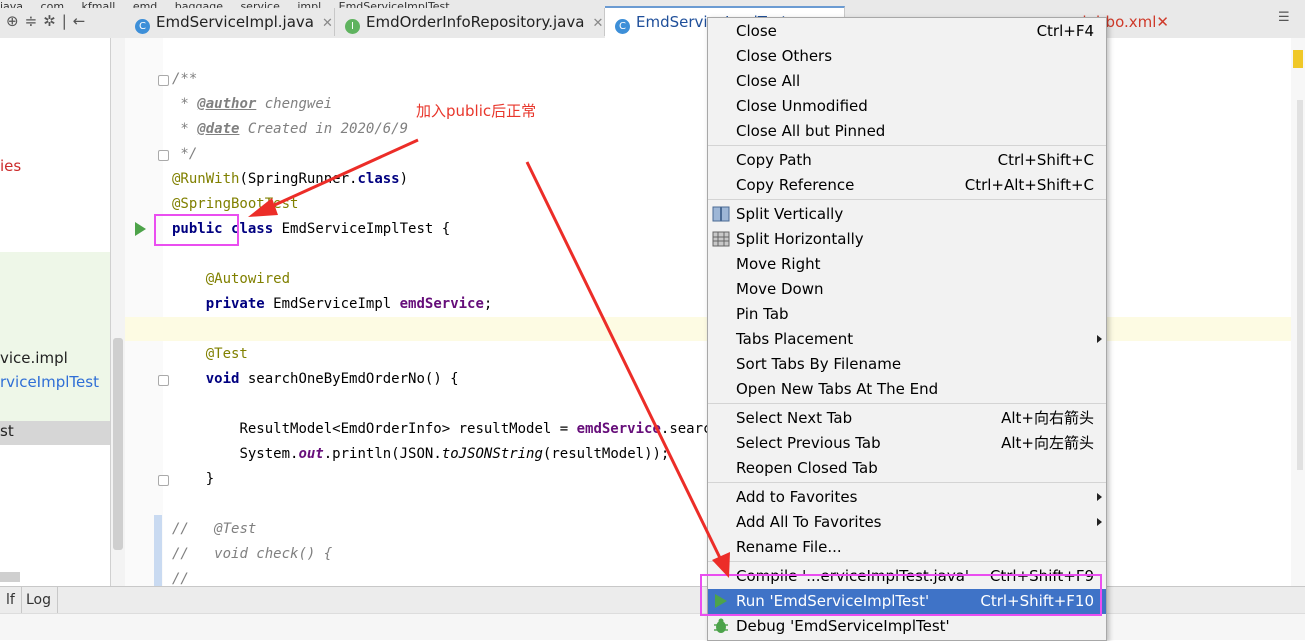 The width and height of the screenshot is (1305, 641). Describe the element at coordinates (819, 364) in the screenshot. I see `menu-item-label: Sort Tabs By Filename` at that location.